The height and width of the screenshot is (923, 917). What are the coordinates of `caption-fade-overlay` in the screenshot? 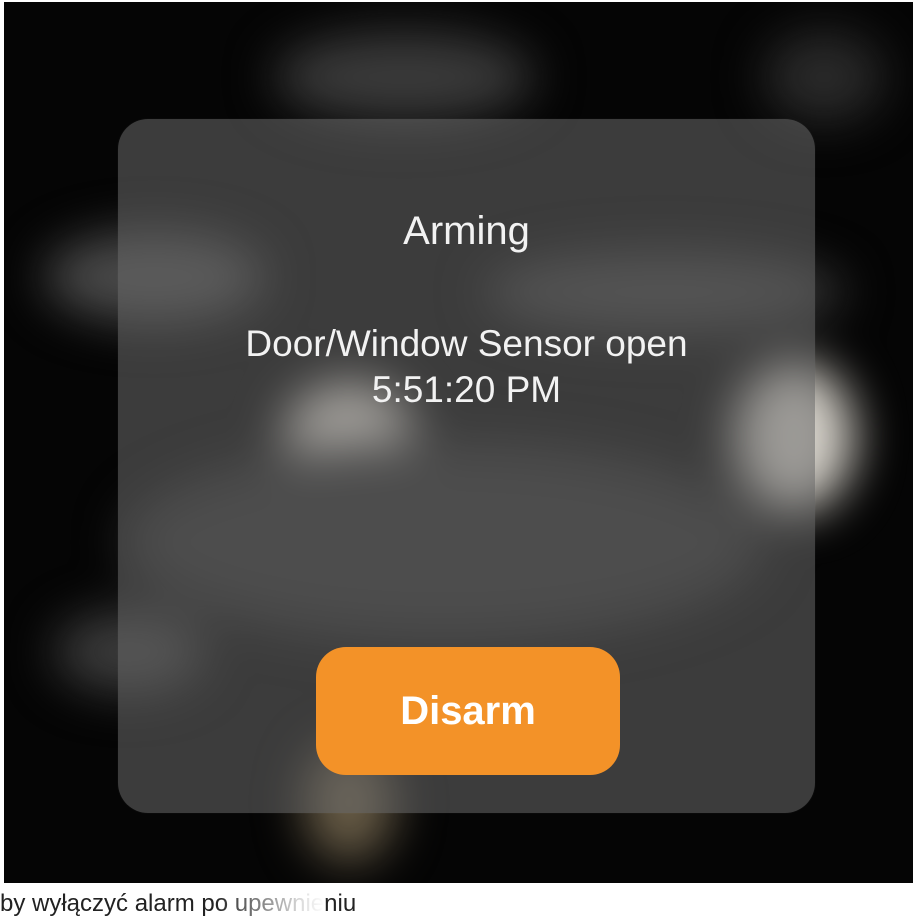 It's located at (270, 904).